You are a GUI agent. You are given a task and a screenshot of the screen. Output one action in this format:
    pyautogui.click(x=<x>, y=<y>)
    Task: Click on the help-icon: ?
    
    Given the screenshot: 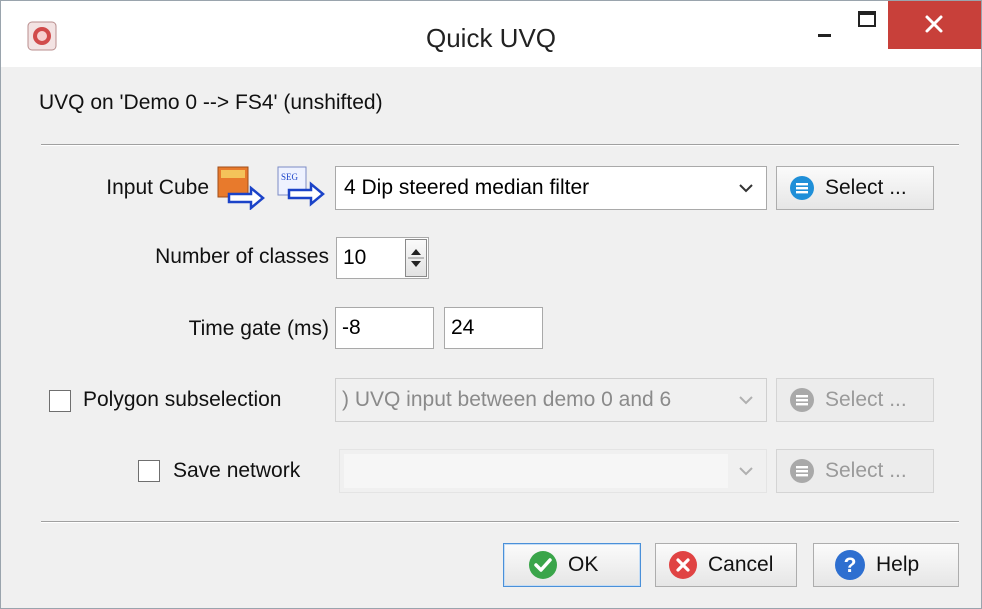 What is the action you would take?
    pyautogui.click(x=850, y=565)
    